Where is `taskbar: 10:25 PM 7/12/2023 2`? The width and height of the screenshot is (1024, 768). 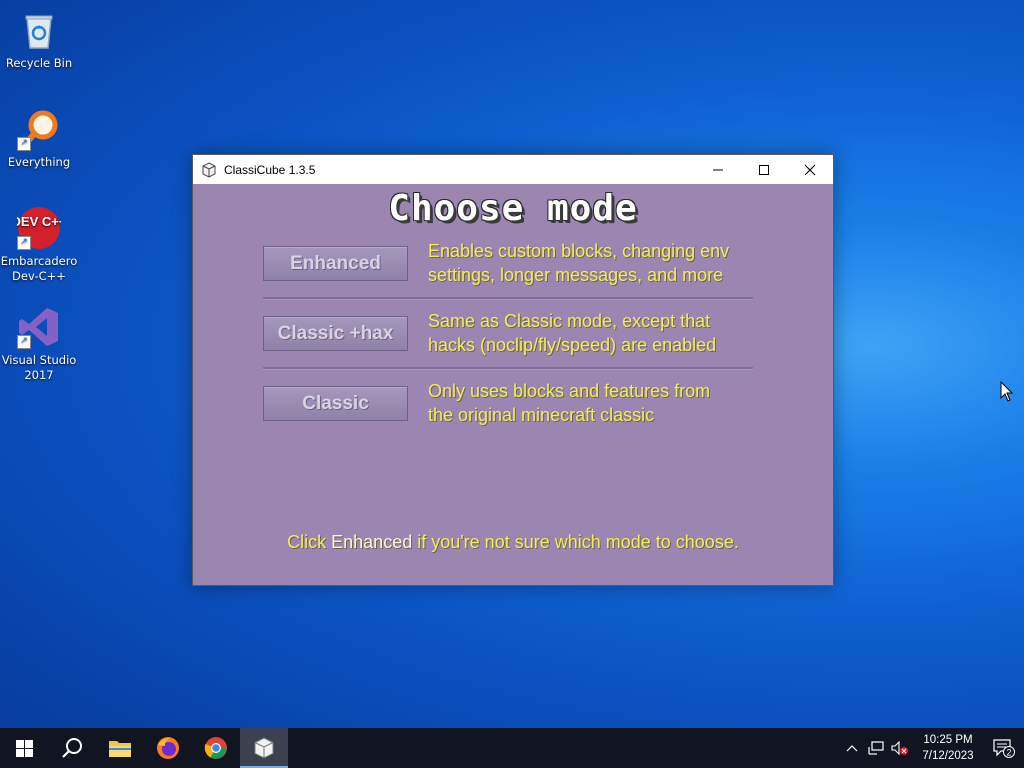 taskbar: 10:25 PM 7/12/2023 2 is located at coordinates (512, 748).